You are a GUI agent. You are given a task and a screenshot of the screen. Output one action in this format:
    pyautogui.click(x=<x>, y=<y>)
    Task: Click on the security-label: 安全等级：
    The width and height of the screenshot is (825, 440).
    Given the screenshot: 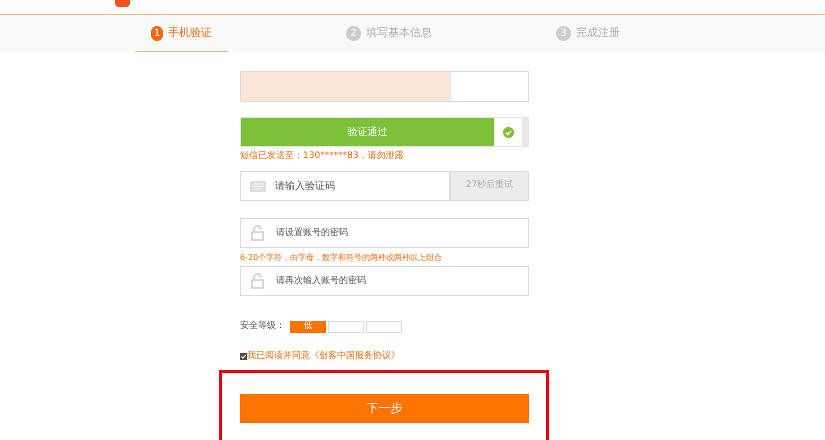 What is the action you would take?
    pyautogui.click(x=263, y=326)
    